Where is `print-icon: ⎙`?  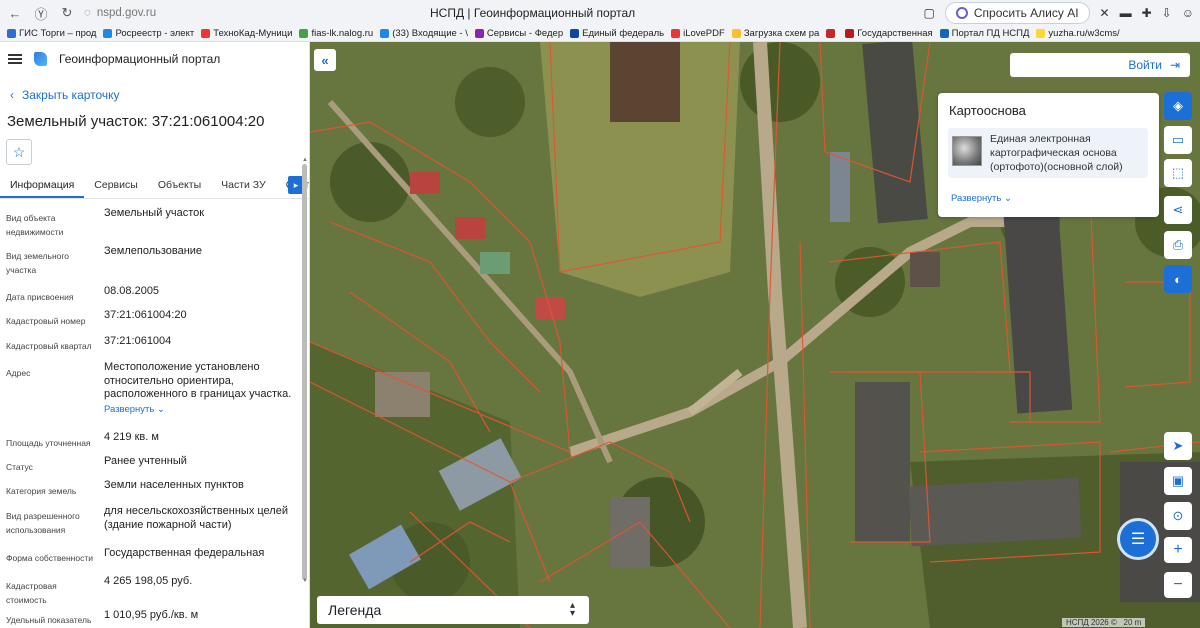
print-icon: ⎙ is located at coordinates (1178, 244).